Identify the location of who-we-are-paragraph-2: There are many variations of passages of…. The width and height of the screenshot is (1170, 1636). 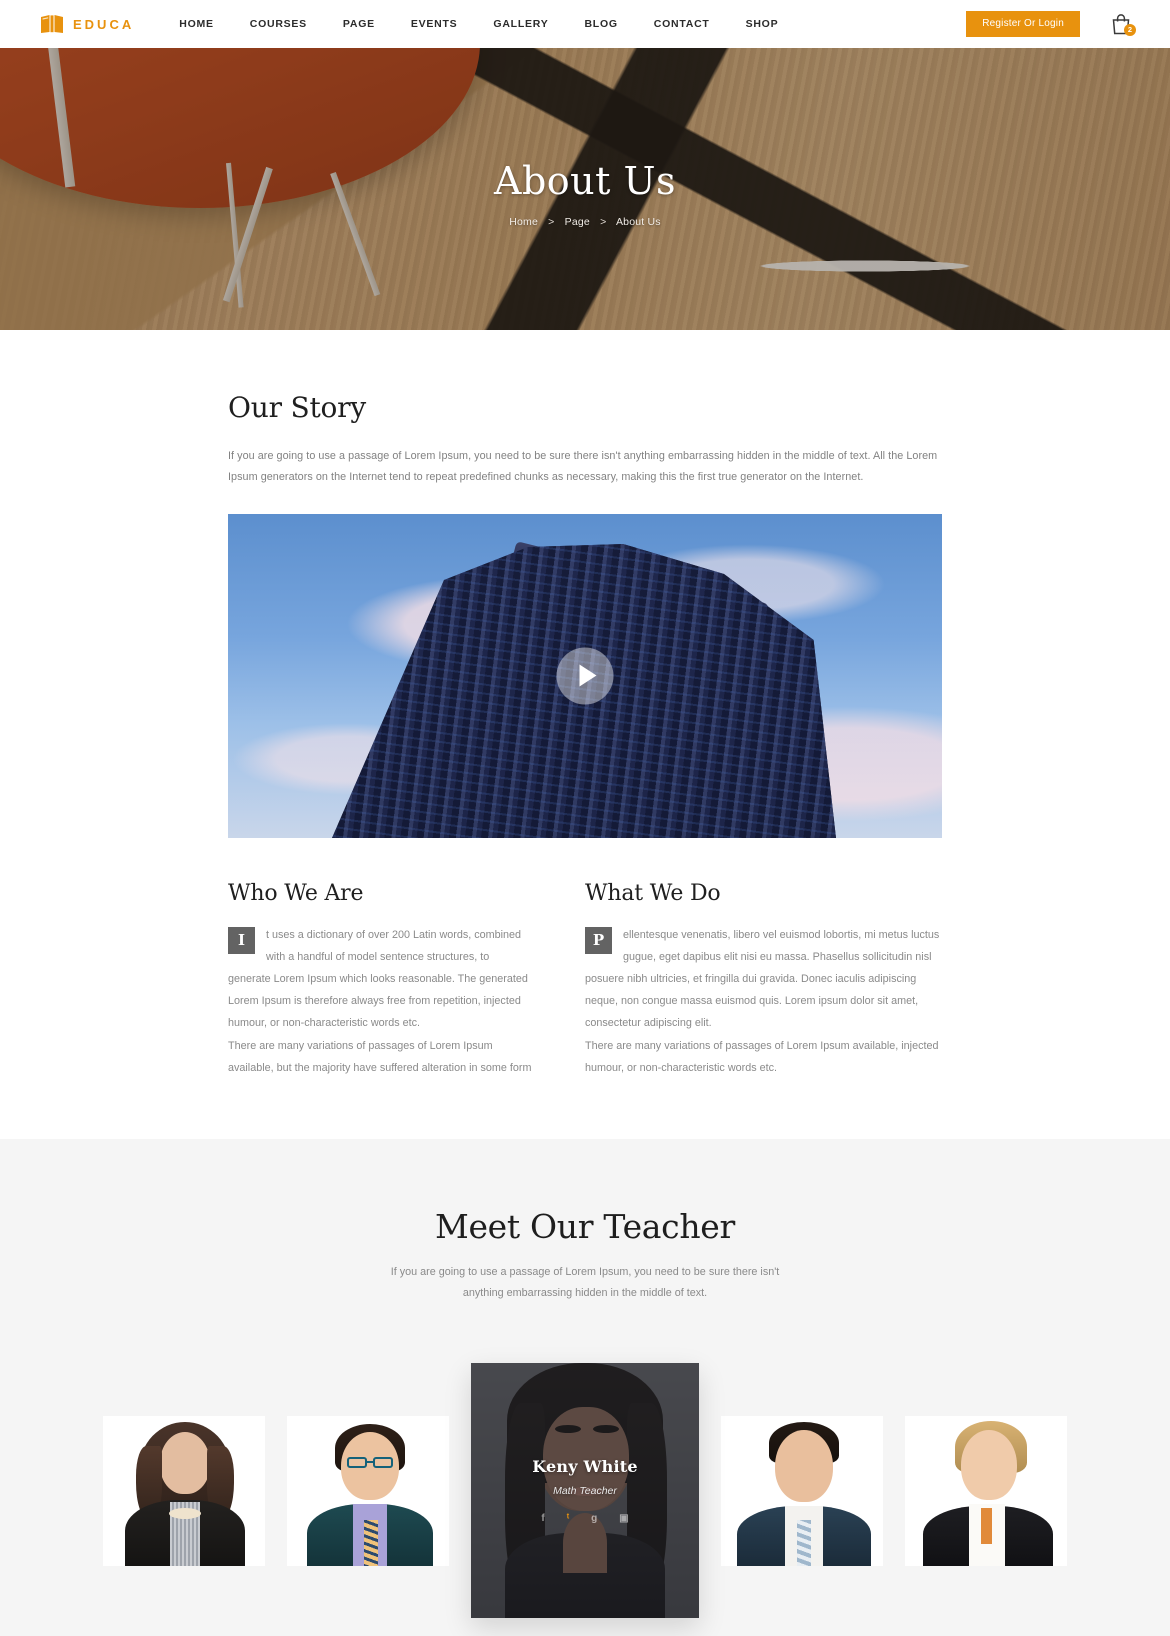
(380, 1056).